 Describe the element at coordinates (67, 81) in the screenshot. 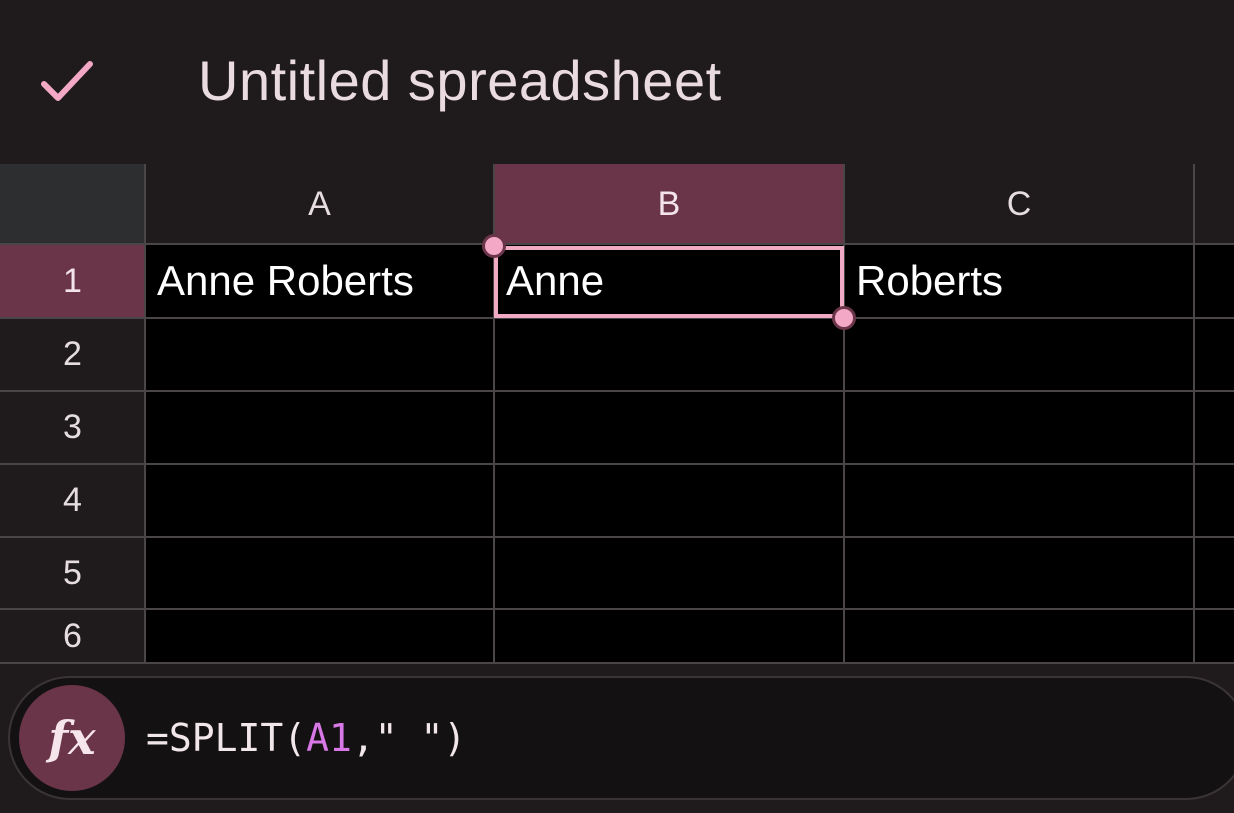

I see `checkmark-icon` at that location.